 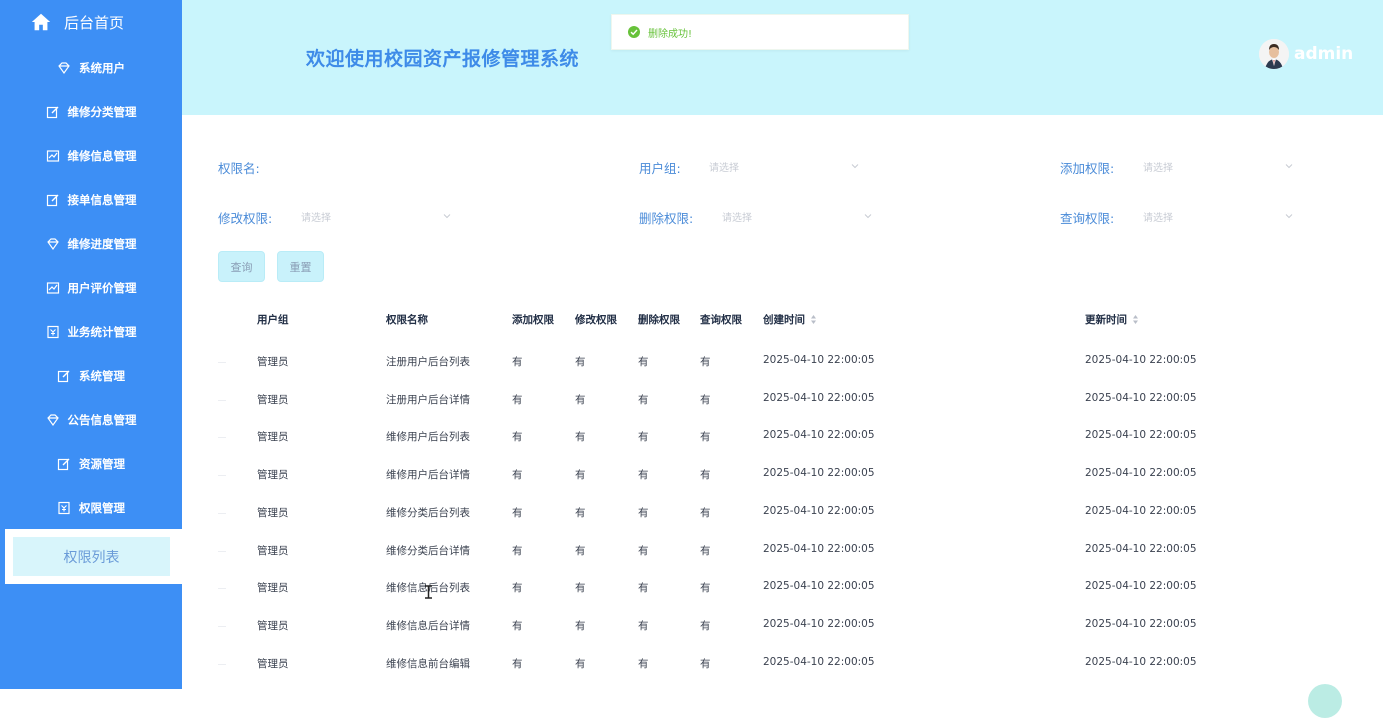 I want to click on th-del-perm: 删除权限, so click(x=659, y=320).